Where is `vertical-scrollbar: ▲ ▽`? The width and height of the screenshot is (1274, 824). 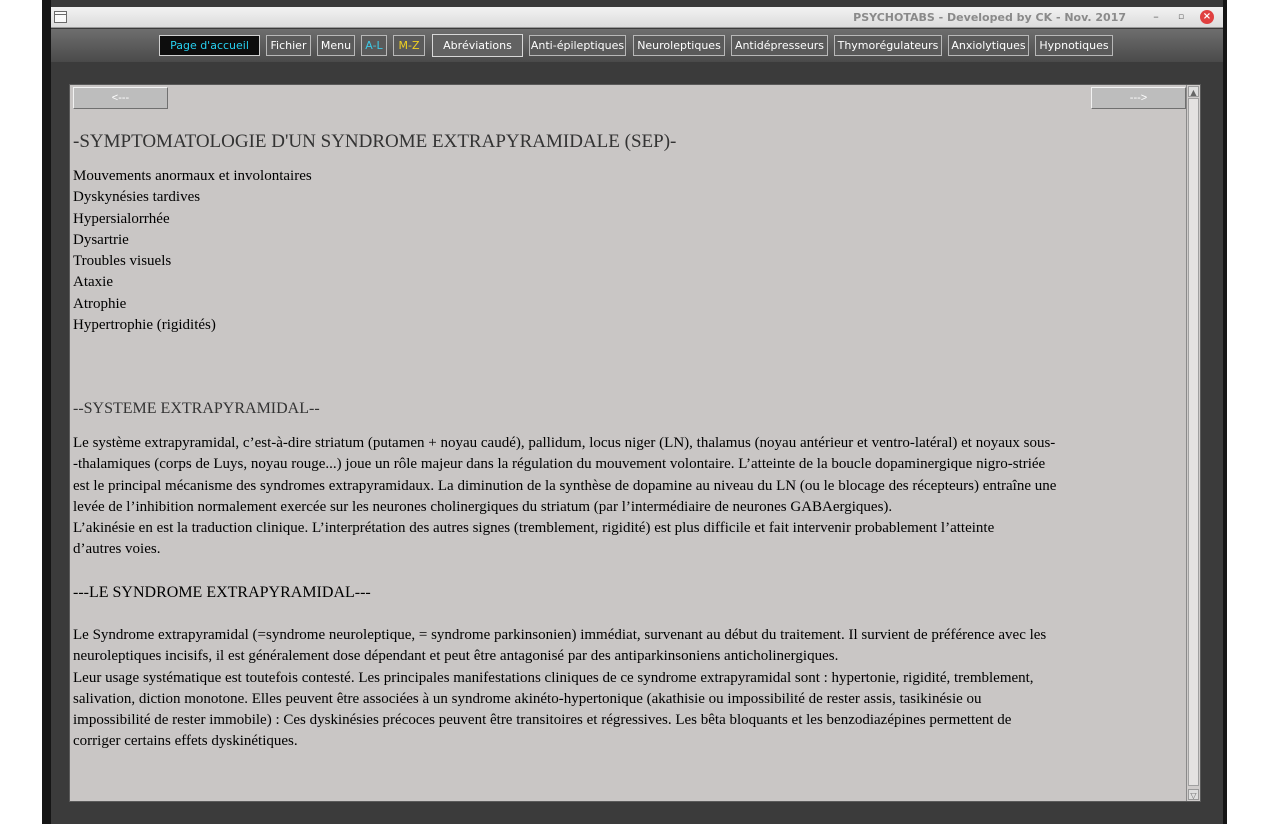
vertical-scrollbar: ▲ ▽ is located at coordinates (1193, 443).